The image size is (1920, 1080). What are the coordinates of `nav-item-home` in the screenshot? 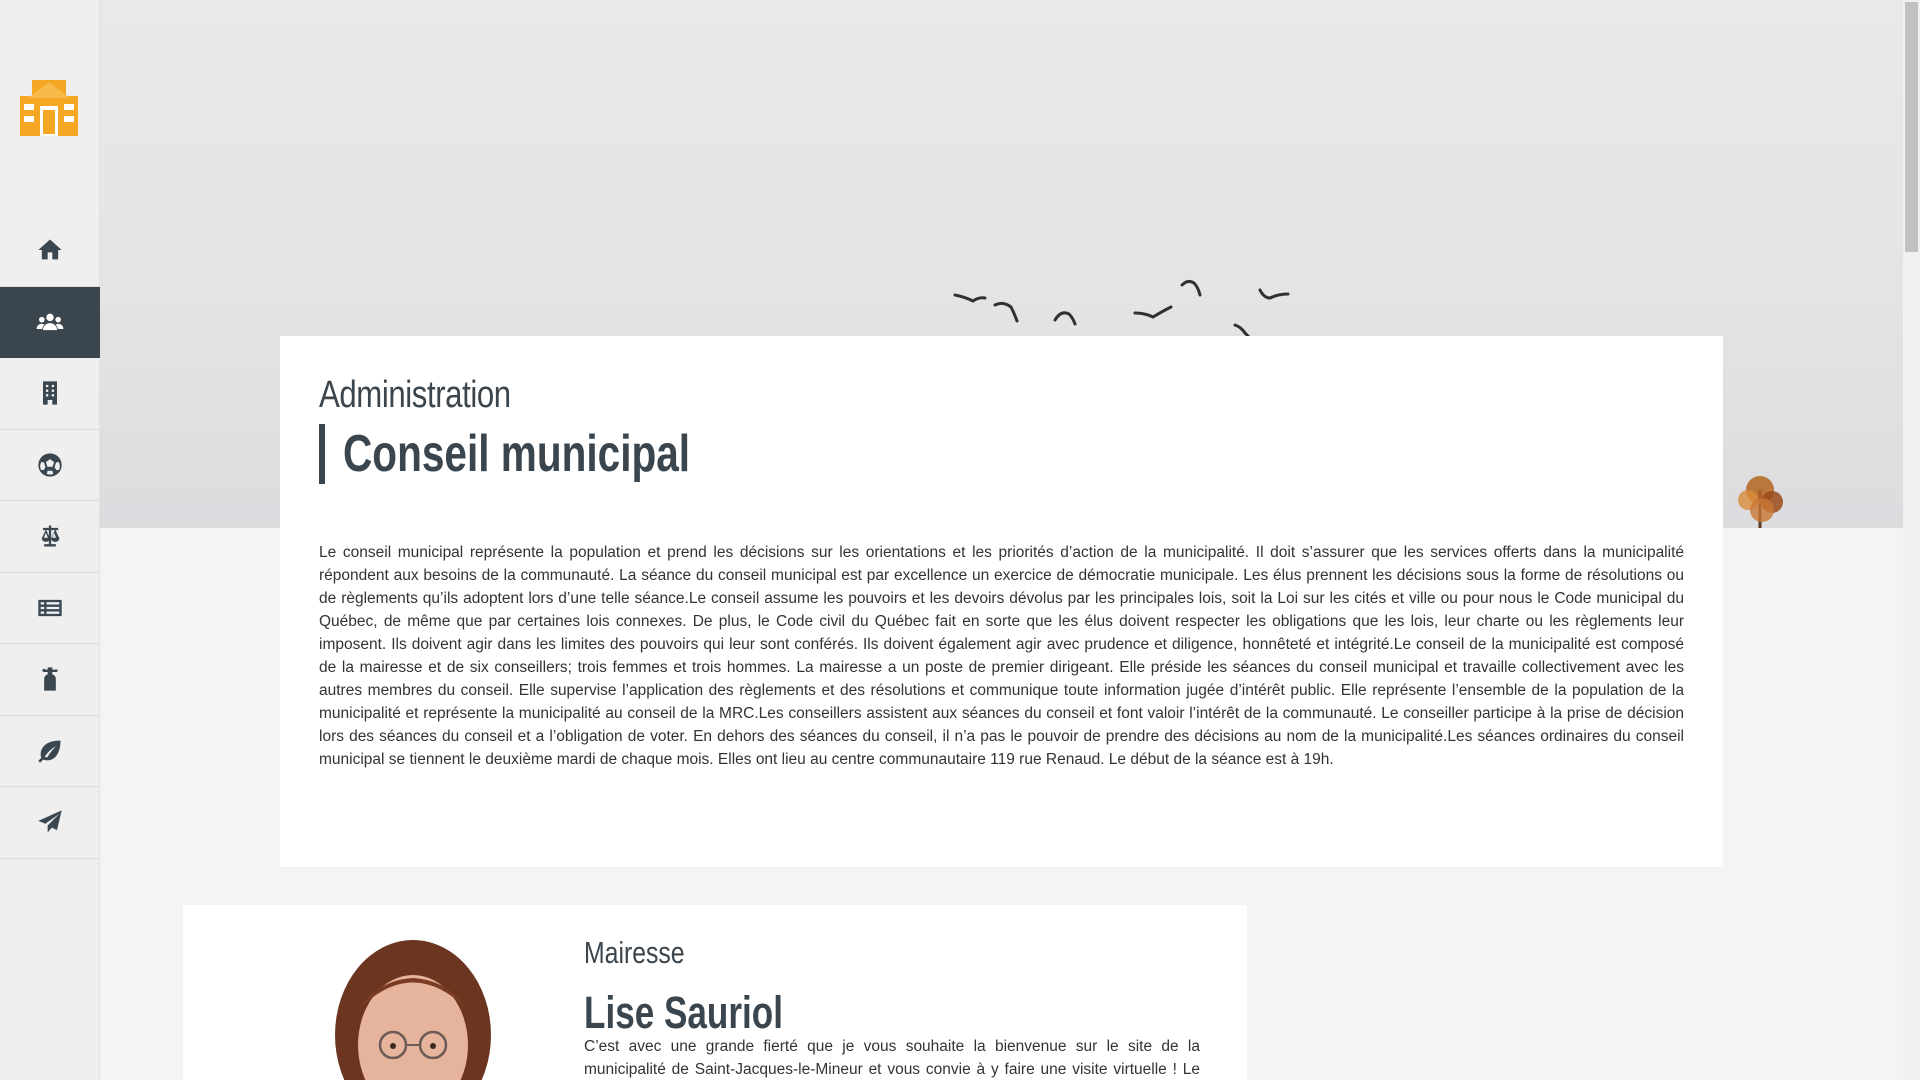 It's located at (50, 251).